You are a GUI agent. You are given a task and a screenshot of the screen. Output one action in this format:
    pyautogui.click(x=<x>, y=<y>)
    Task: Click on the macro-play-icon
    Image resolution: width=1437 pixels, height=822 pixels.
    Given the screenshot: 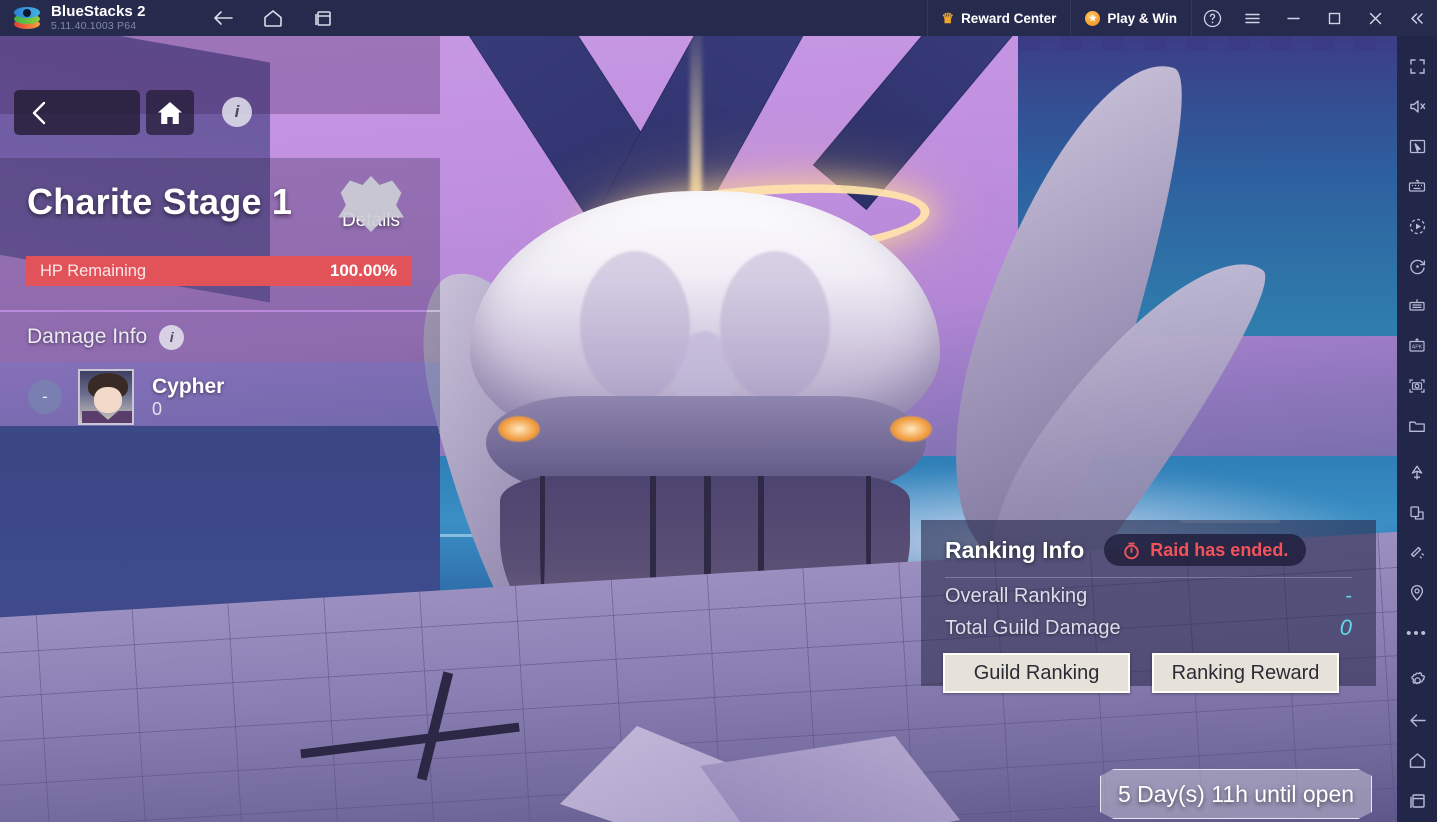 What is the action you would take?
    pyautogui.click(x=1417, y=226)
    